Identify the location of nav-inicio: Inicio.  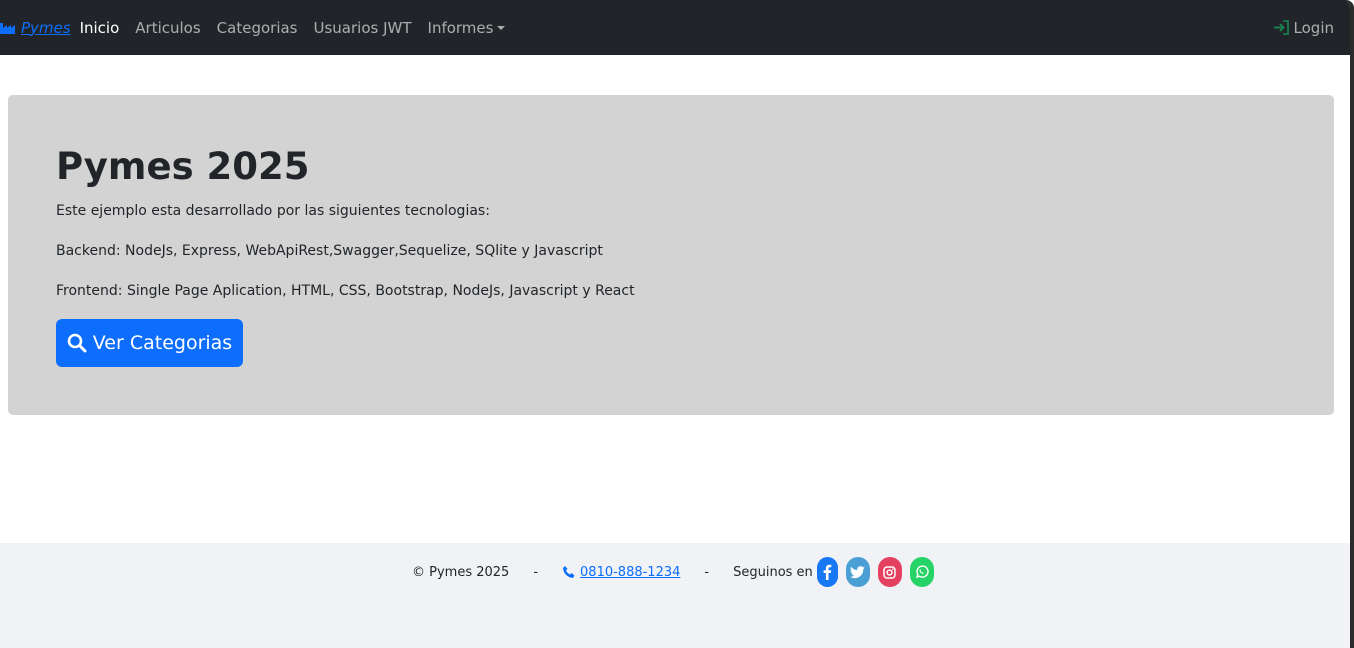
(100, 28).